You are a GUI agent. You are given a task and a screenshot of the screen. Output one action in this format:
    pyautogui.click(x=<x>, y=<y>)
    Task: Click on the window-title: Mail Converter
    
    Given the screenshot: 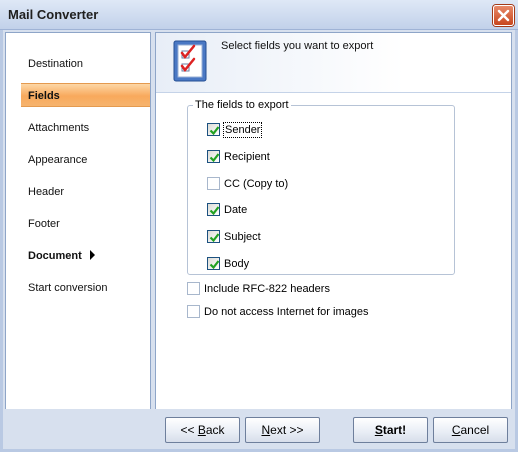 What is the action you would take?
    pyautogui.click(x=53, y=14)
    